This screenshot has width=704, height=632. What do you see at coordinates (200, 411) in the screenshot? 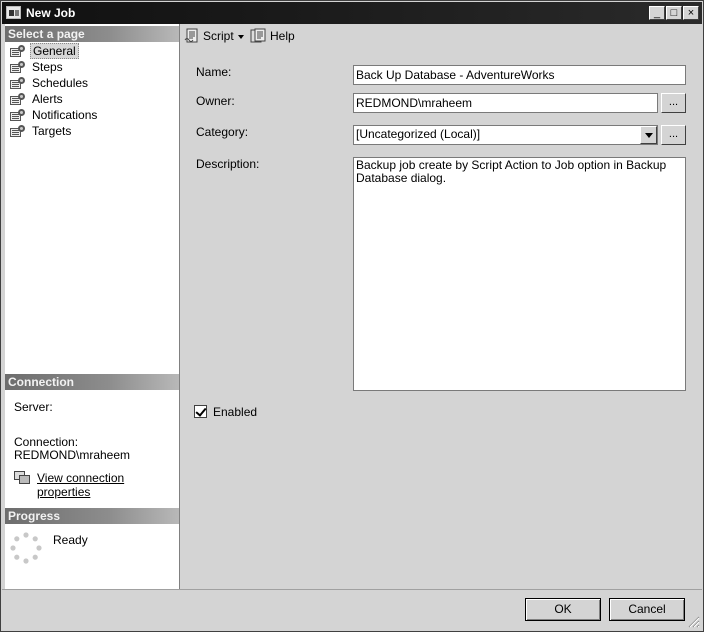
I see `enabled-checkbox` at bounding box center [200, 411].